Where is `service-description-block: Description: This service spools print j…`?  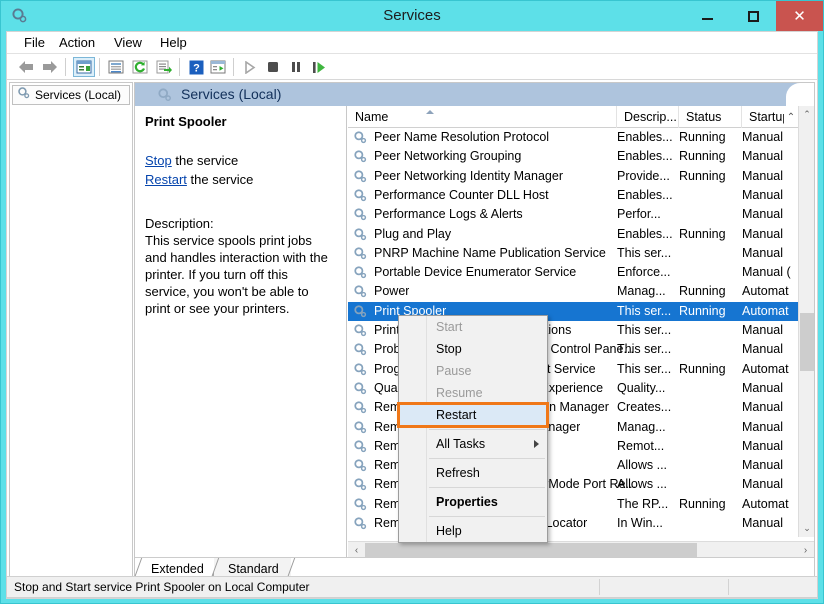 service-description-block: Description: This service spools print j… is located at coordinates (240, 266).